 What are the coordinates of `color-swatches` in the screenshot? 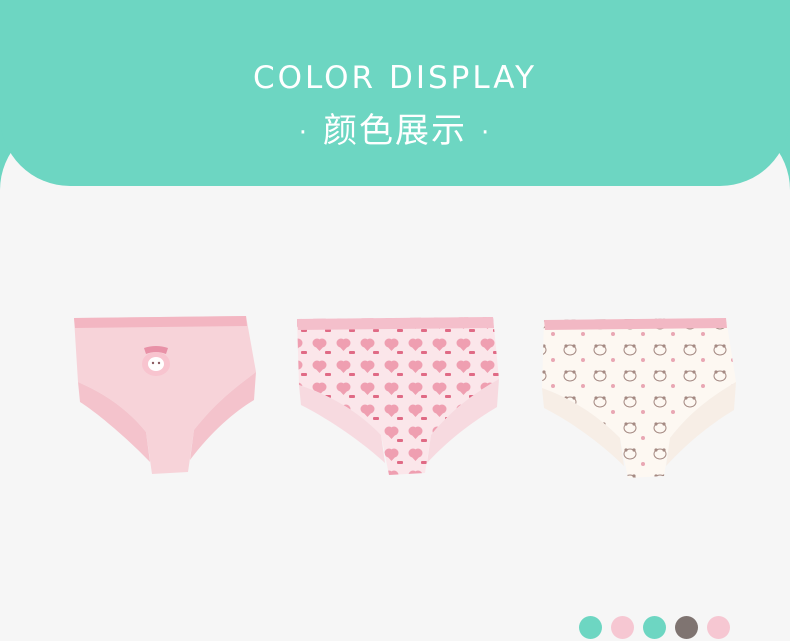 It's located at (654, 627).